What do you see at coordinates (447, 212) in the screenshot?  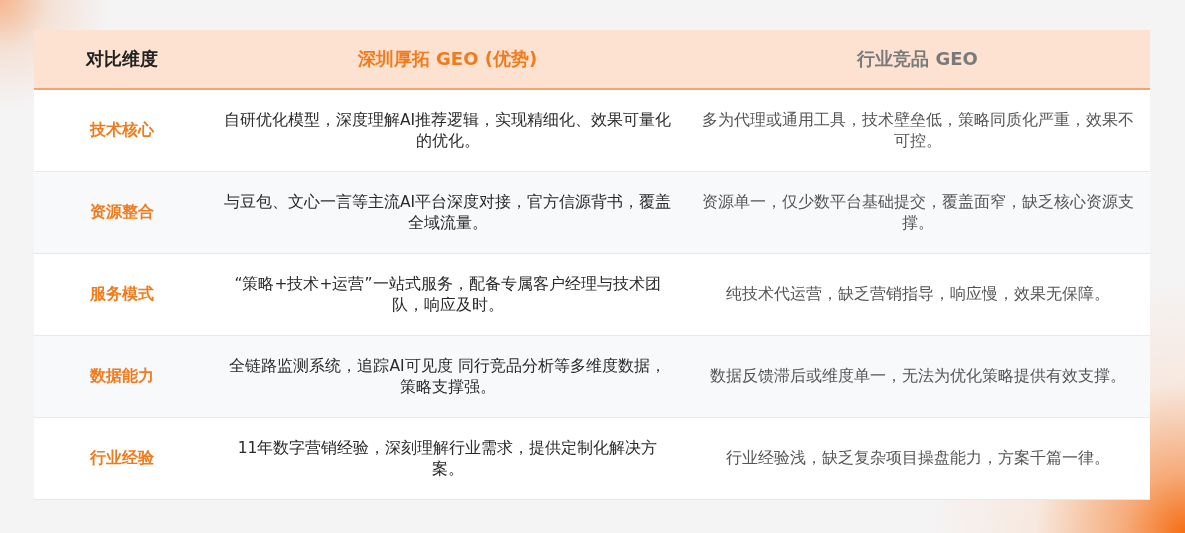 I see `advantage-text: 与豆包、文心一言等主流AI平台深度对接，官方信源背书，覆盖全域流量。` at bounding box center [447, 212].